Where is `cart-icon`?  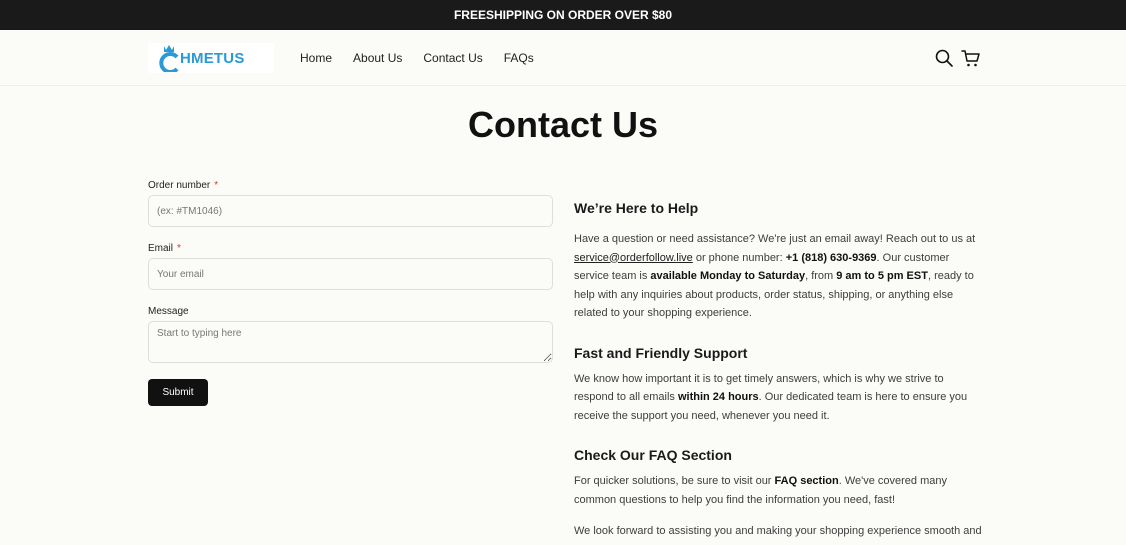
cart-icon is located at coordinates (971, 58).